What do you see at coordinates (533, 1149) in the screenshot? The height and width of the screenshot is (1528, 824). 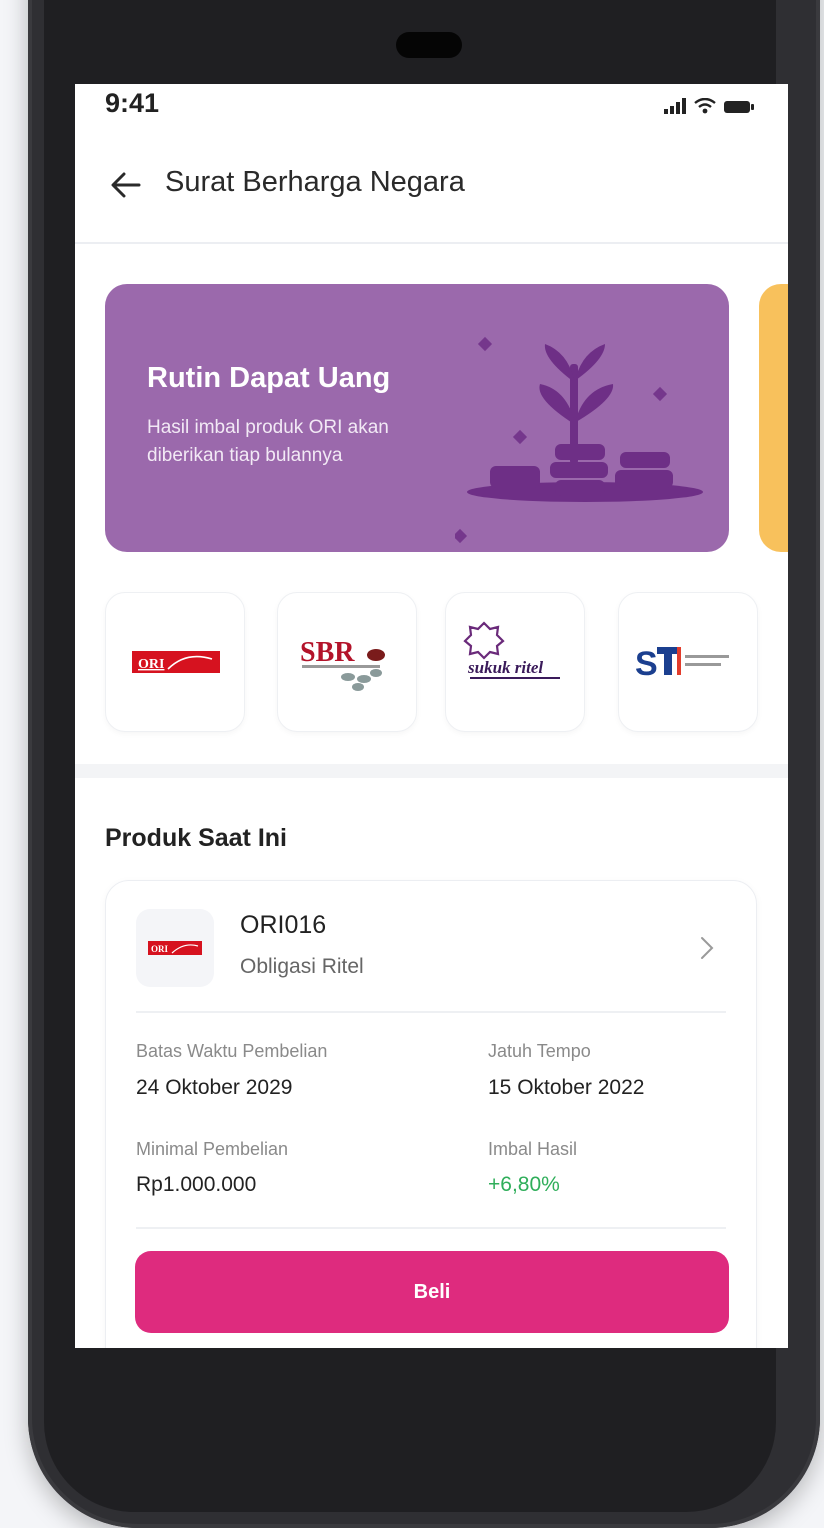 I see `field-label-yield: Imbal Hasil` at bounding box center [533, 1149].